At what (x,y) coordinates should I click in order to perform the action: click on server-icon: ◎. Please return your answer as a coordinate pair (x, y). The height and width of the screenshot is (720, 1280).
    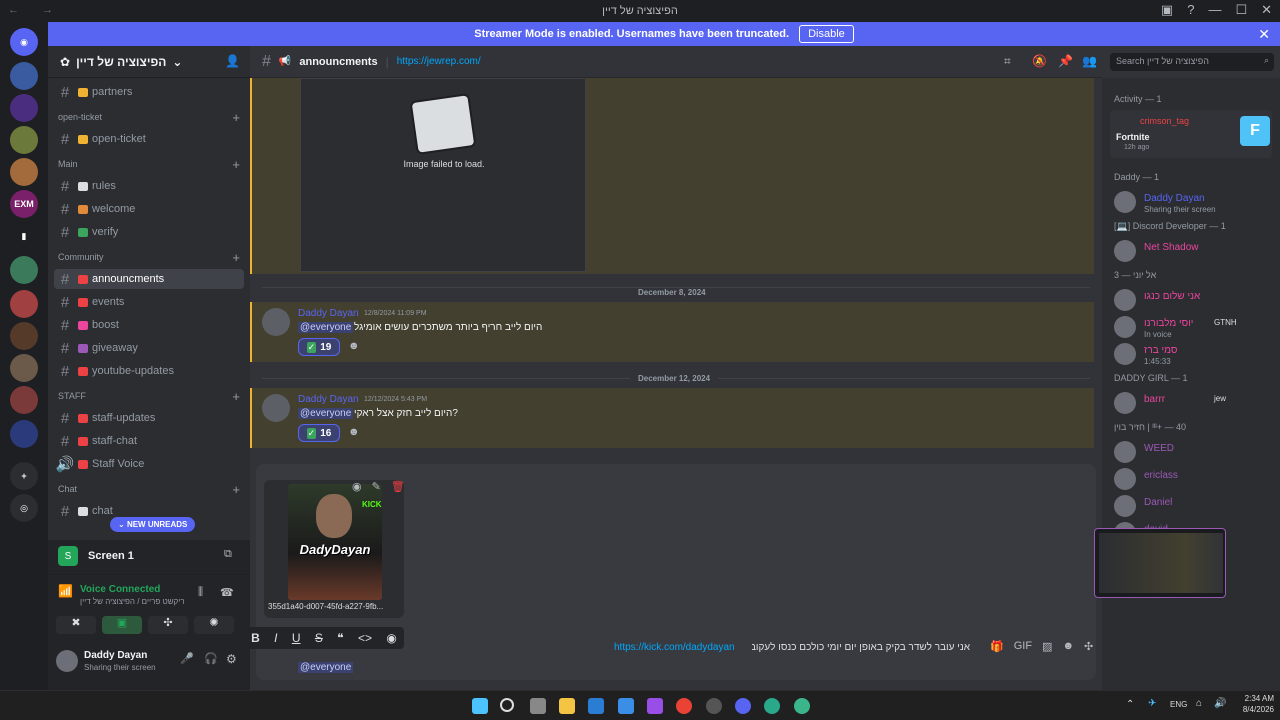
    Looking at the image, I should click on (24, 508).